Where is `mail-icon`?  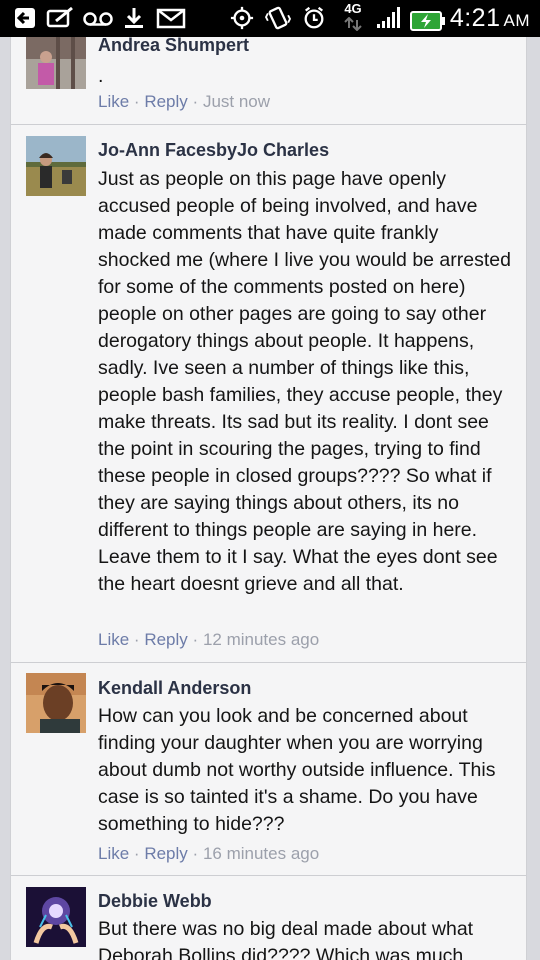 mail-icon is located at coordinates (171, 18).